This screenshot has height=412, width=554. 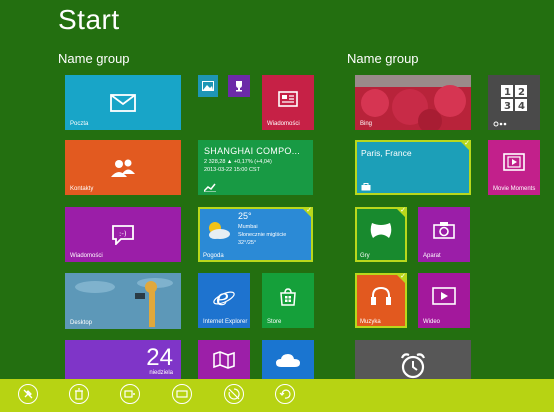 I want to click on uninstall-button, so click(x=79, y=394).